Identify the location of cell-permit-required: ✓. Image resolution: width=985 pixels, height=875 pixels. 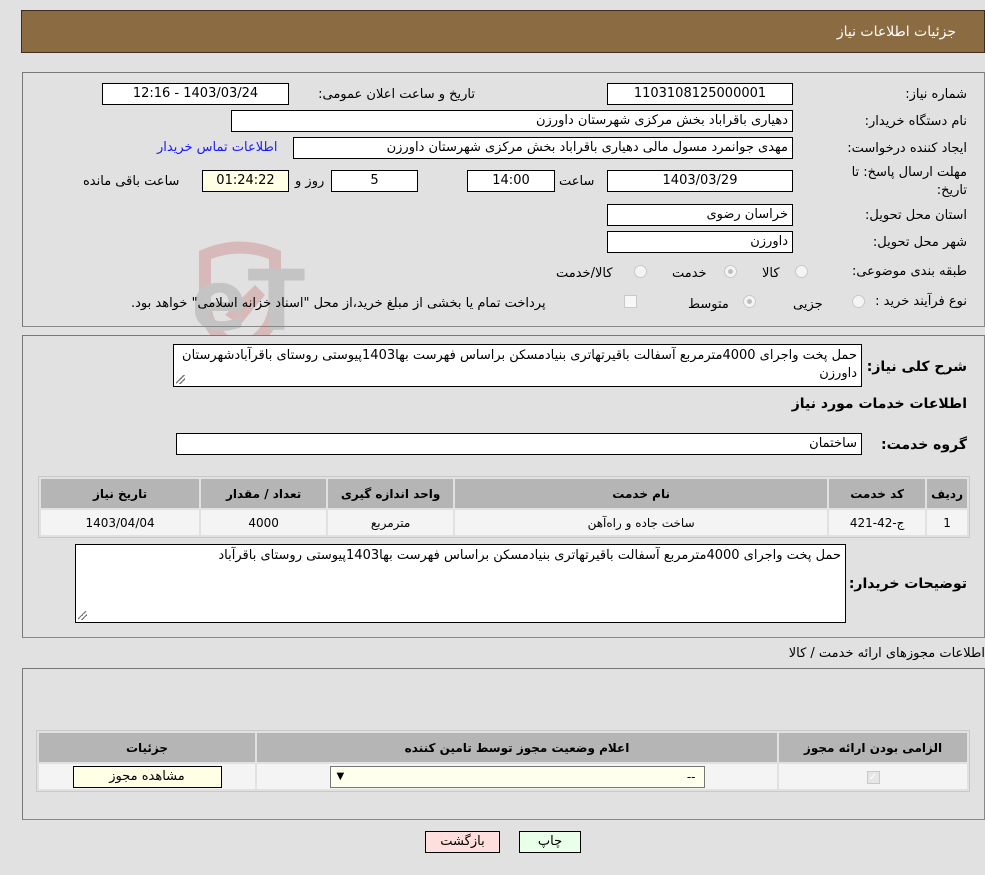
(873, 776).